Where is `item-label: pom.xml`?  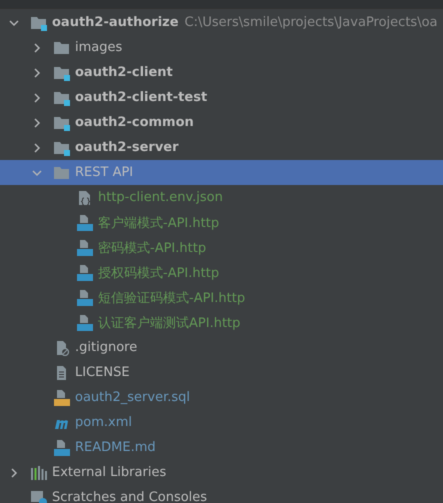
item-label: pom.xml is located at coordinates (103, 422).